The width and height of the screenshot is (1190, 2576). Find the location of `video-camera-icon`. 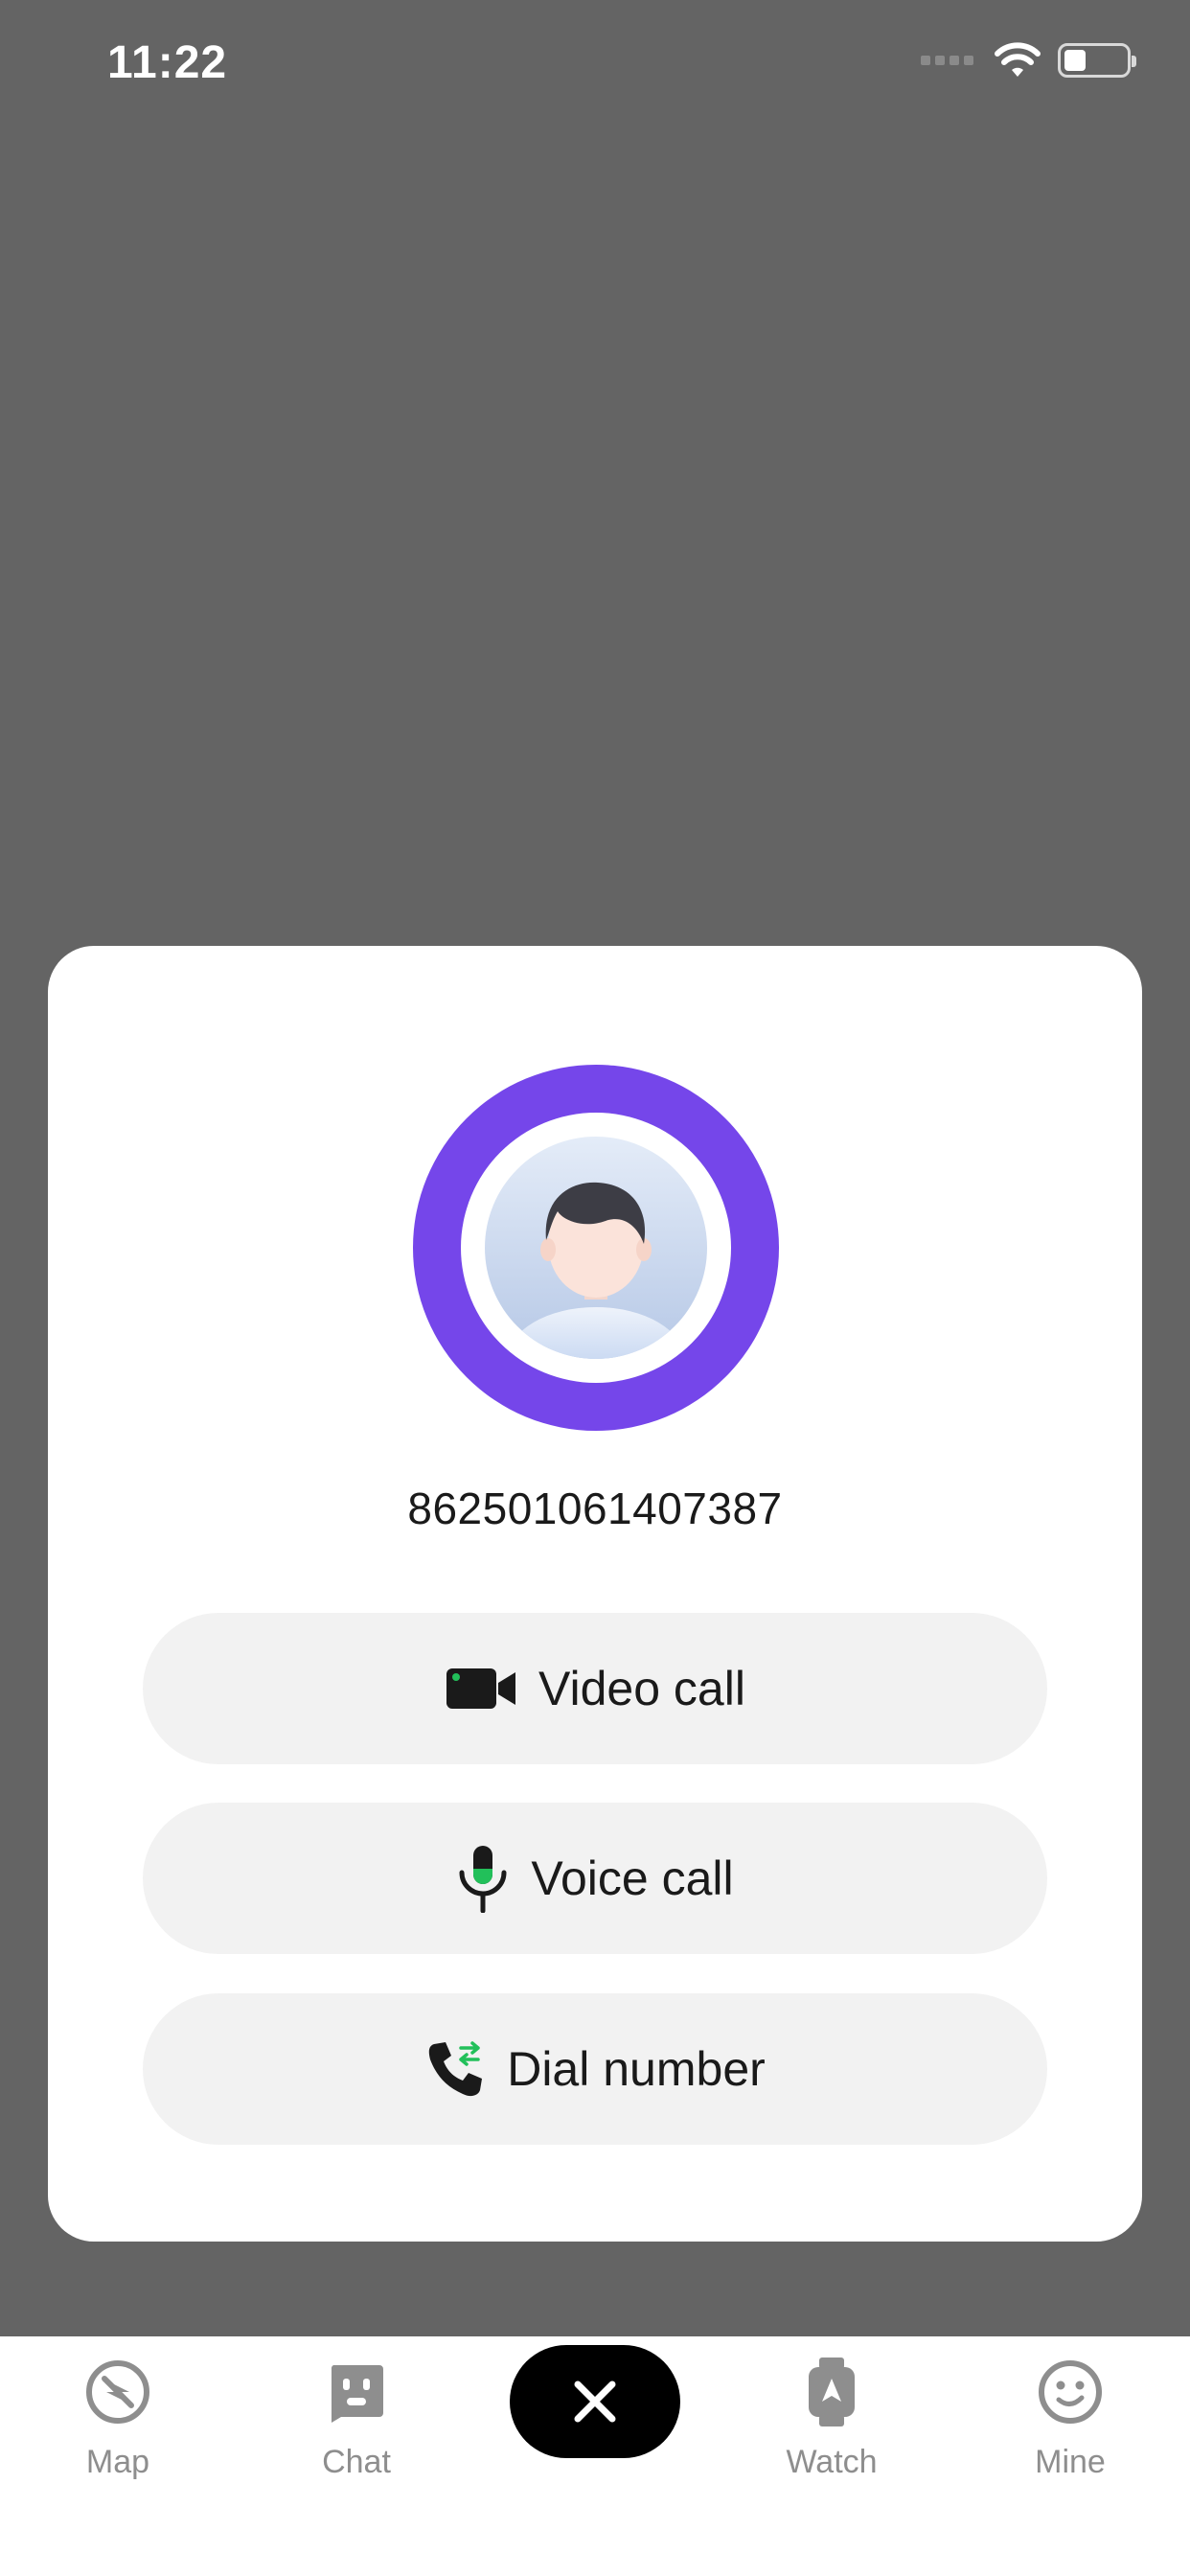

video-camera-icon is located at coordinates (481, 1689).